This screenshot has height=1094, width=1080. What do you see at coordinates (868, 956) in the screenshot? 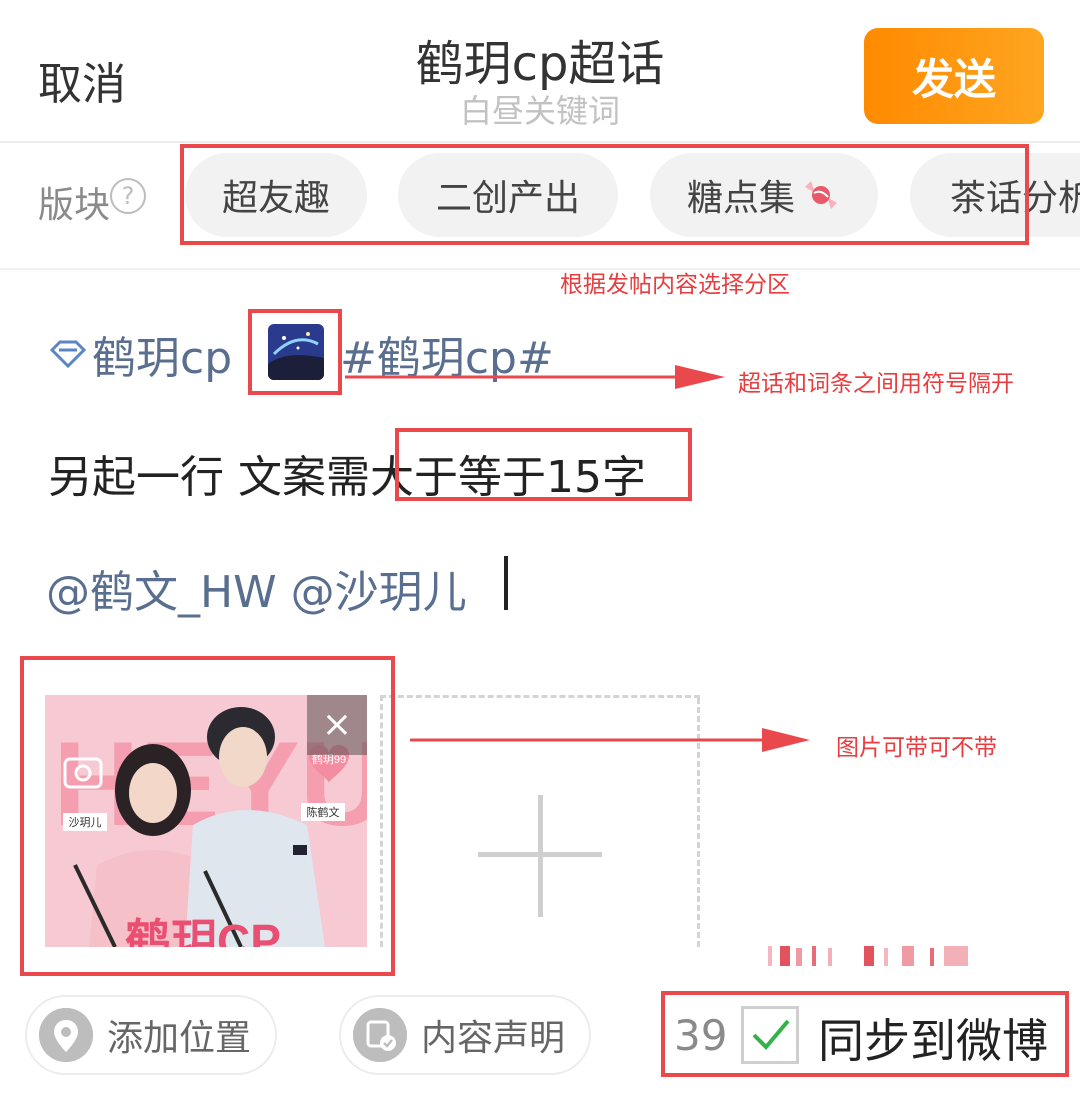
I see `progress-glitch` at bounding box center [868, 956].